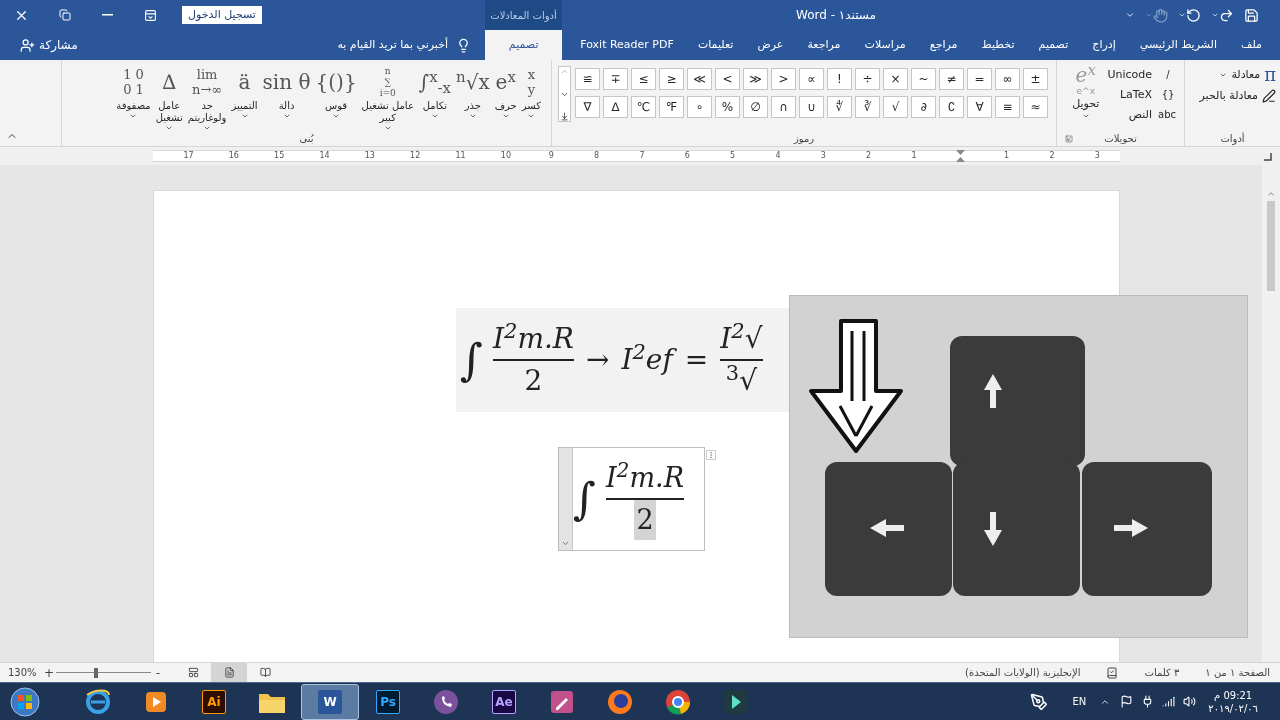 This screenshot has width=1280, height=720. I want to click on symbol-button: ∓, so click(615, 79).